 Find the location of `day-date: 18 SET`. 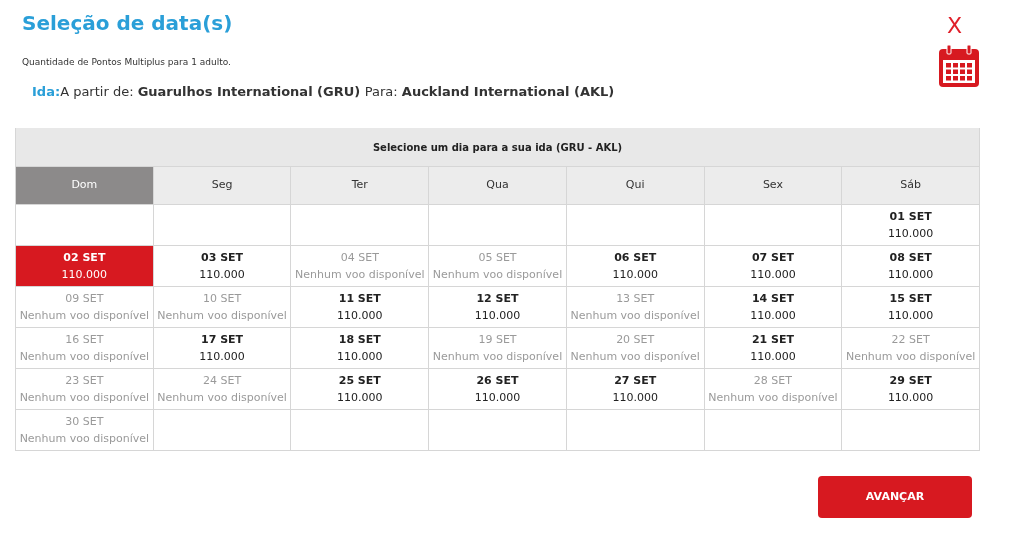

day-date: 18 SET is located at coordinates (359, 340).